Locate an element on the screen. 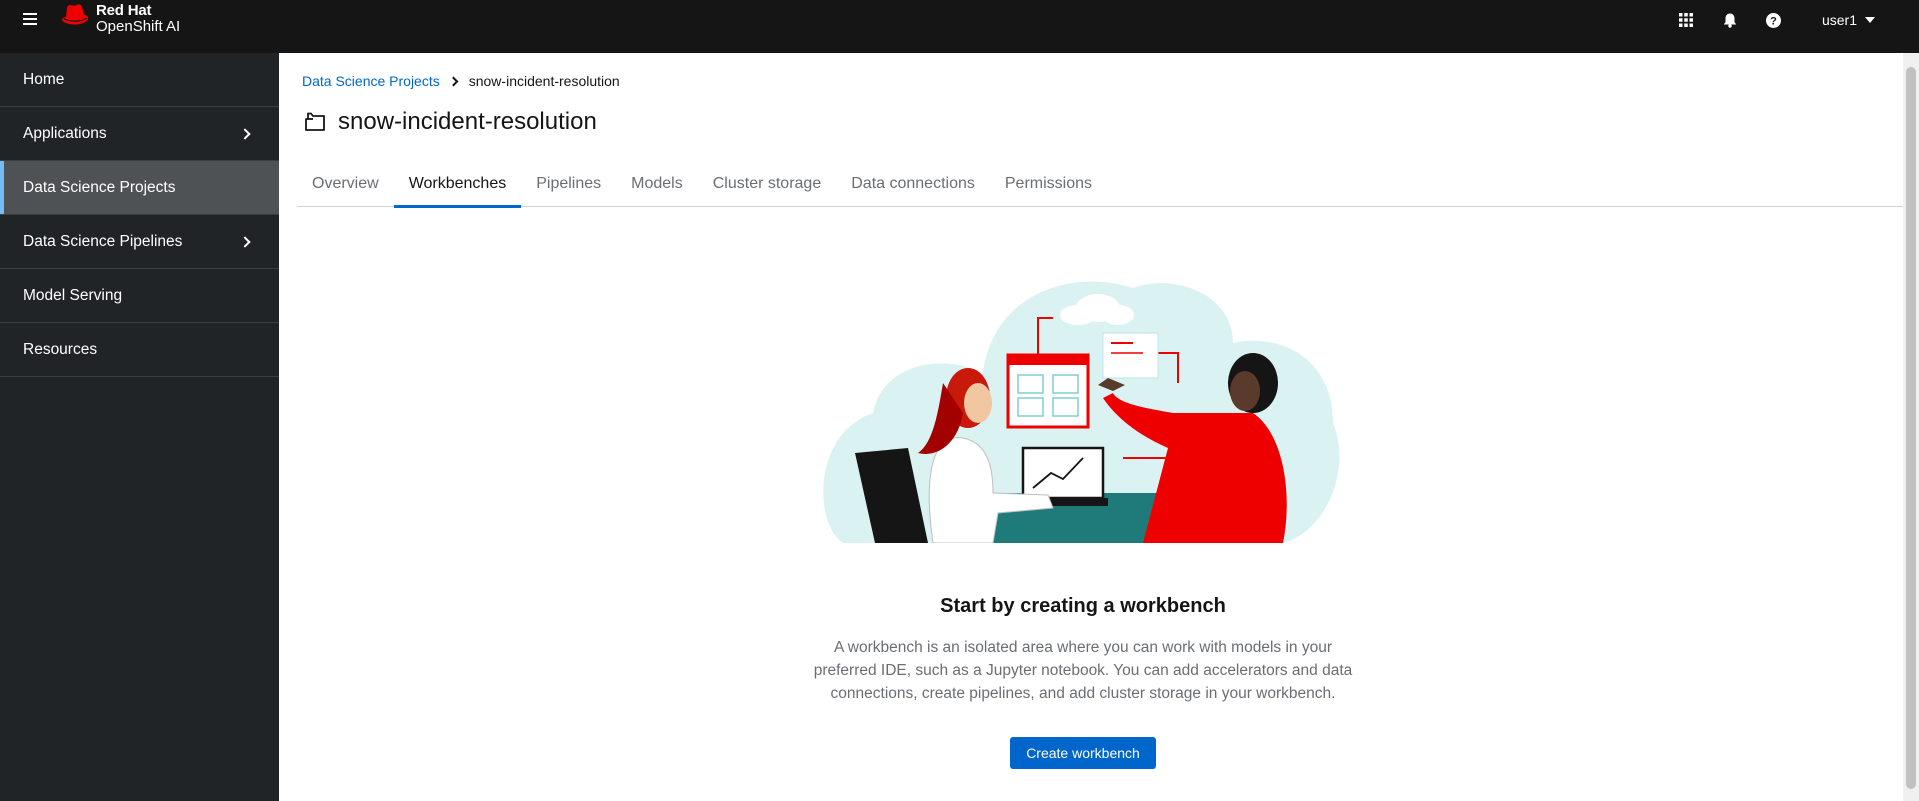 This screenshot has width=1919, height=801. caret-down-icon is located at coordinates (1870, 20).